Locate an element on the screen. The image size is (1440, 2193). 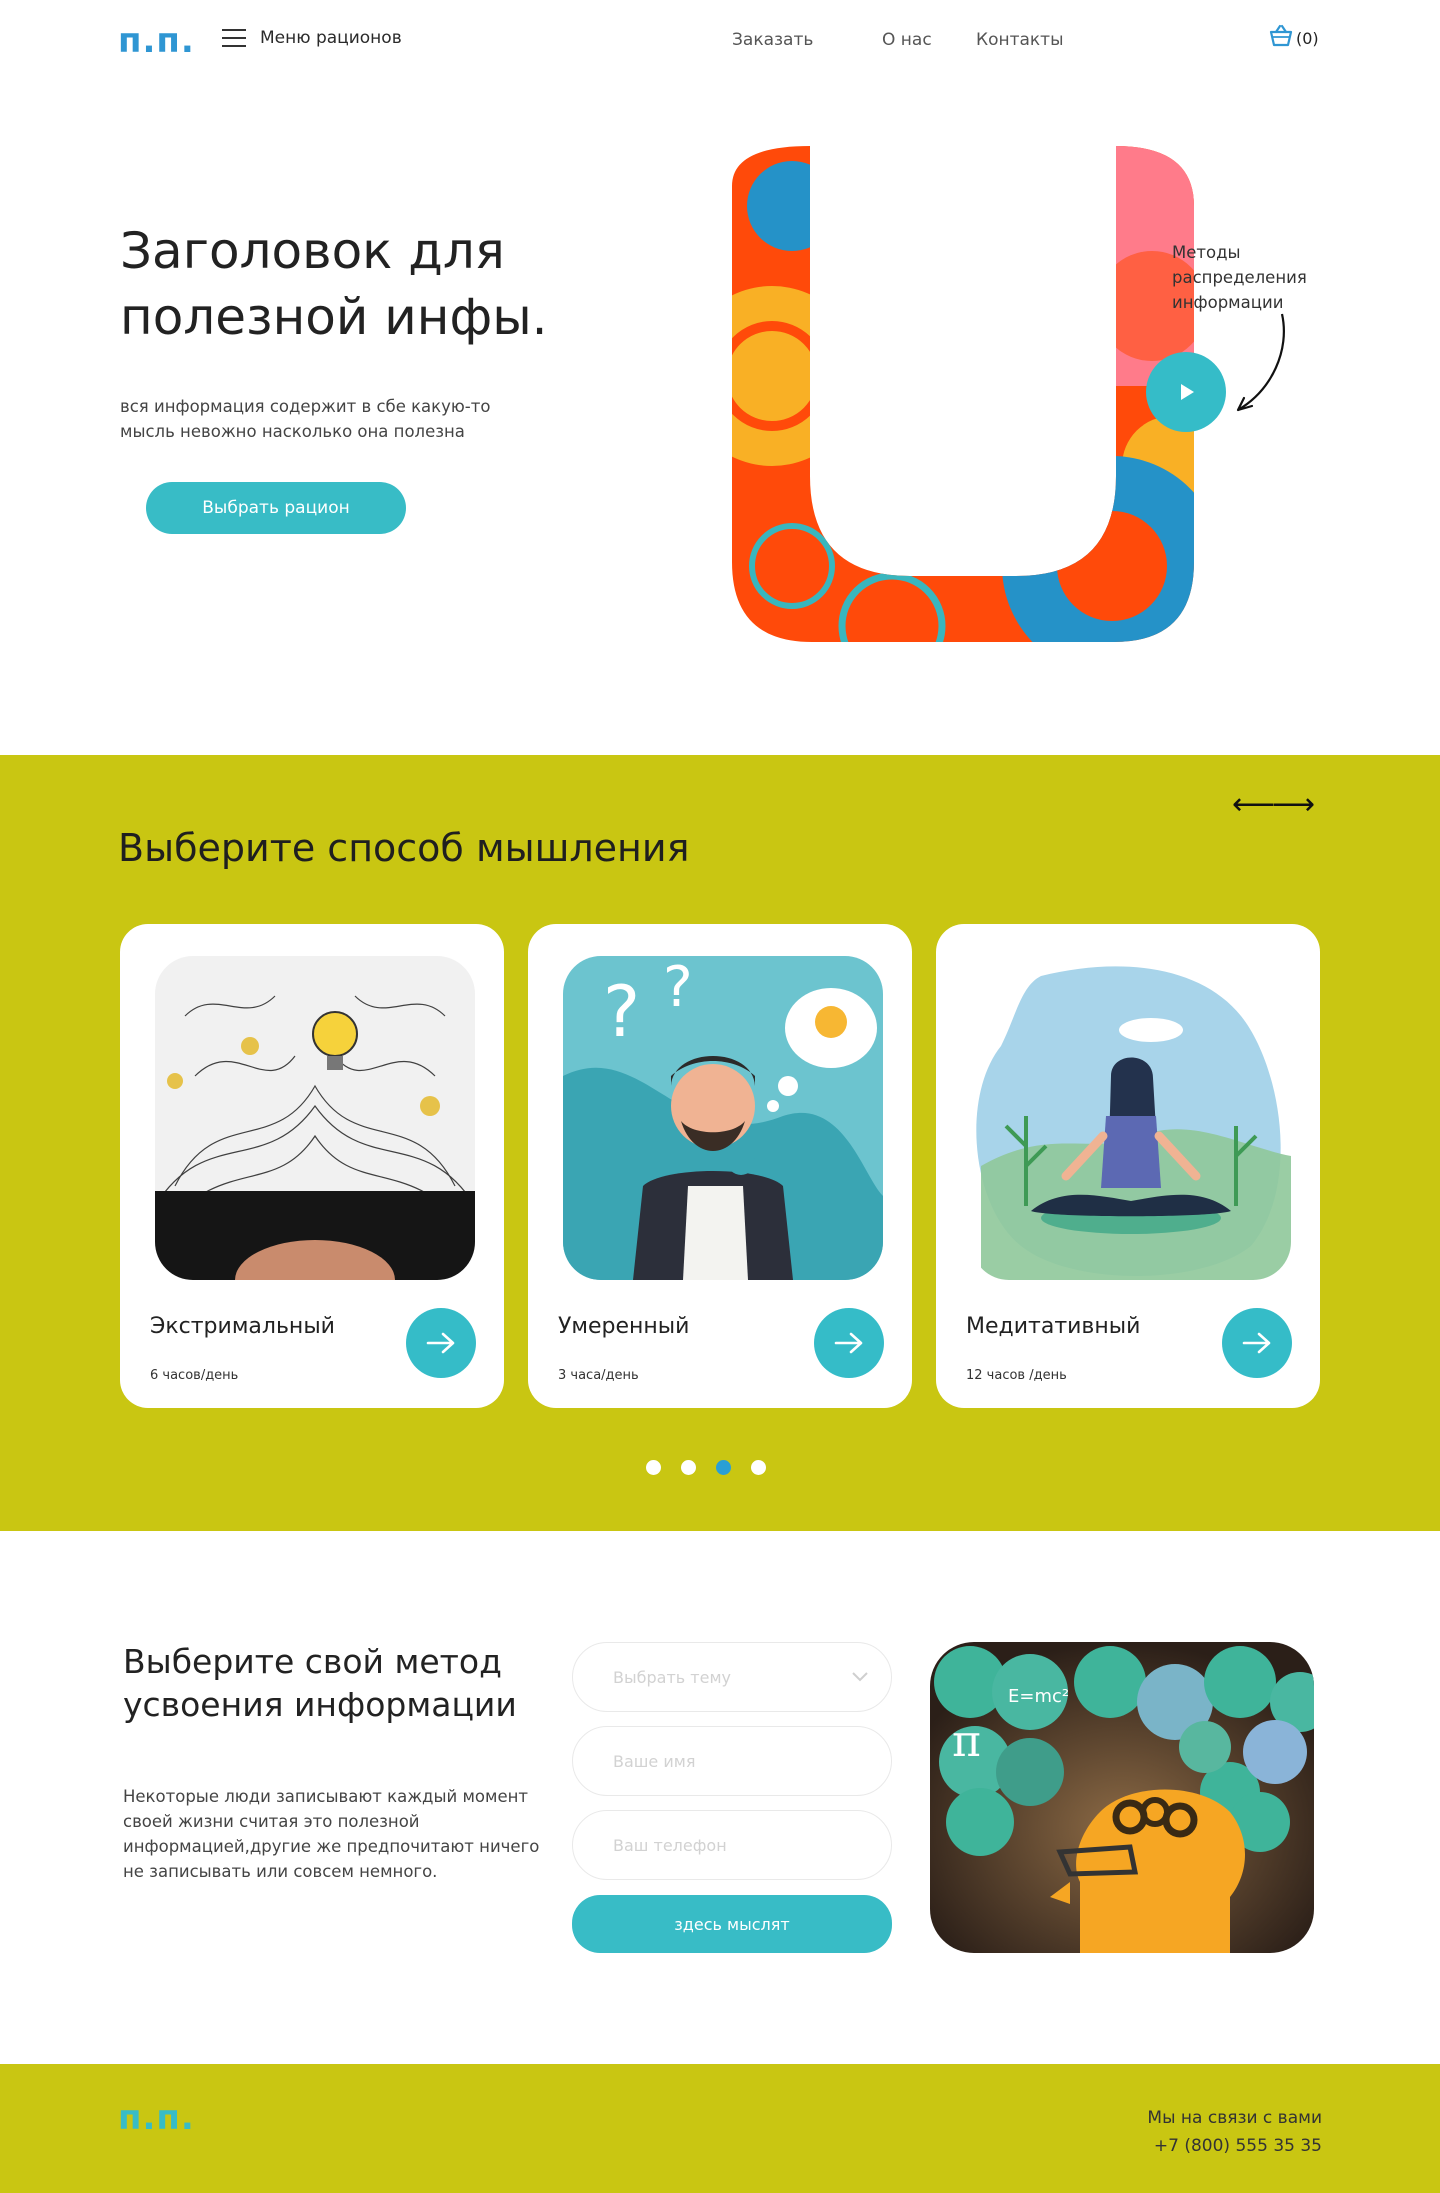
choose-ration-button: Выбрать рацион is located at coordinates (276, 508).